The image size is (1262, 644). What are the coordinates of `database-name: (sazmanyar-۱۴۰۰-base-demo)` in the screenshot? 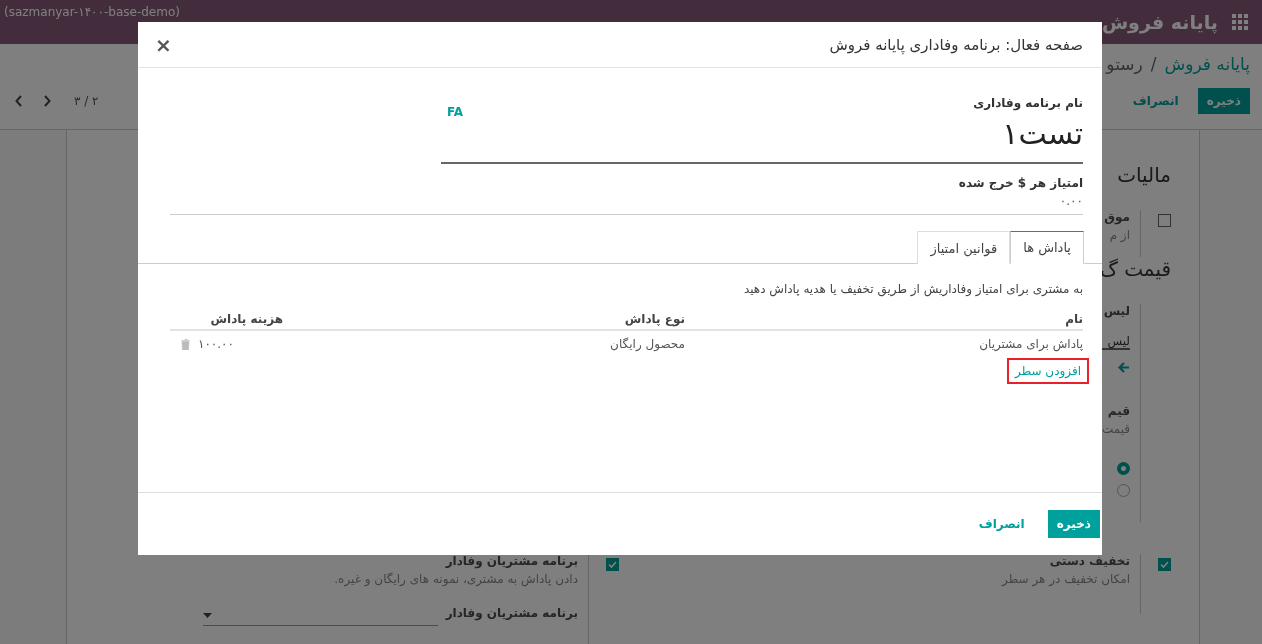 It's located at (92, 12).